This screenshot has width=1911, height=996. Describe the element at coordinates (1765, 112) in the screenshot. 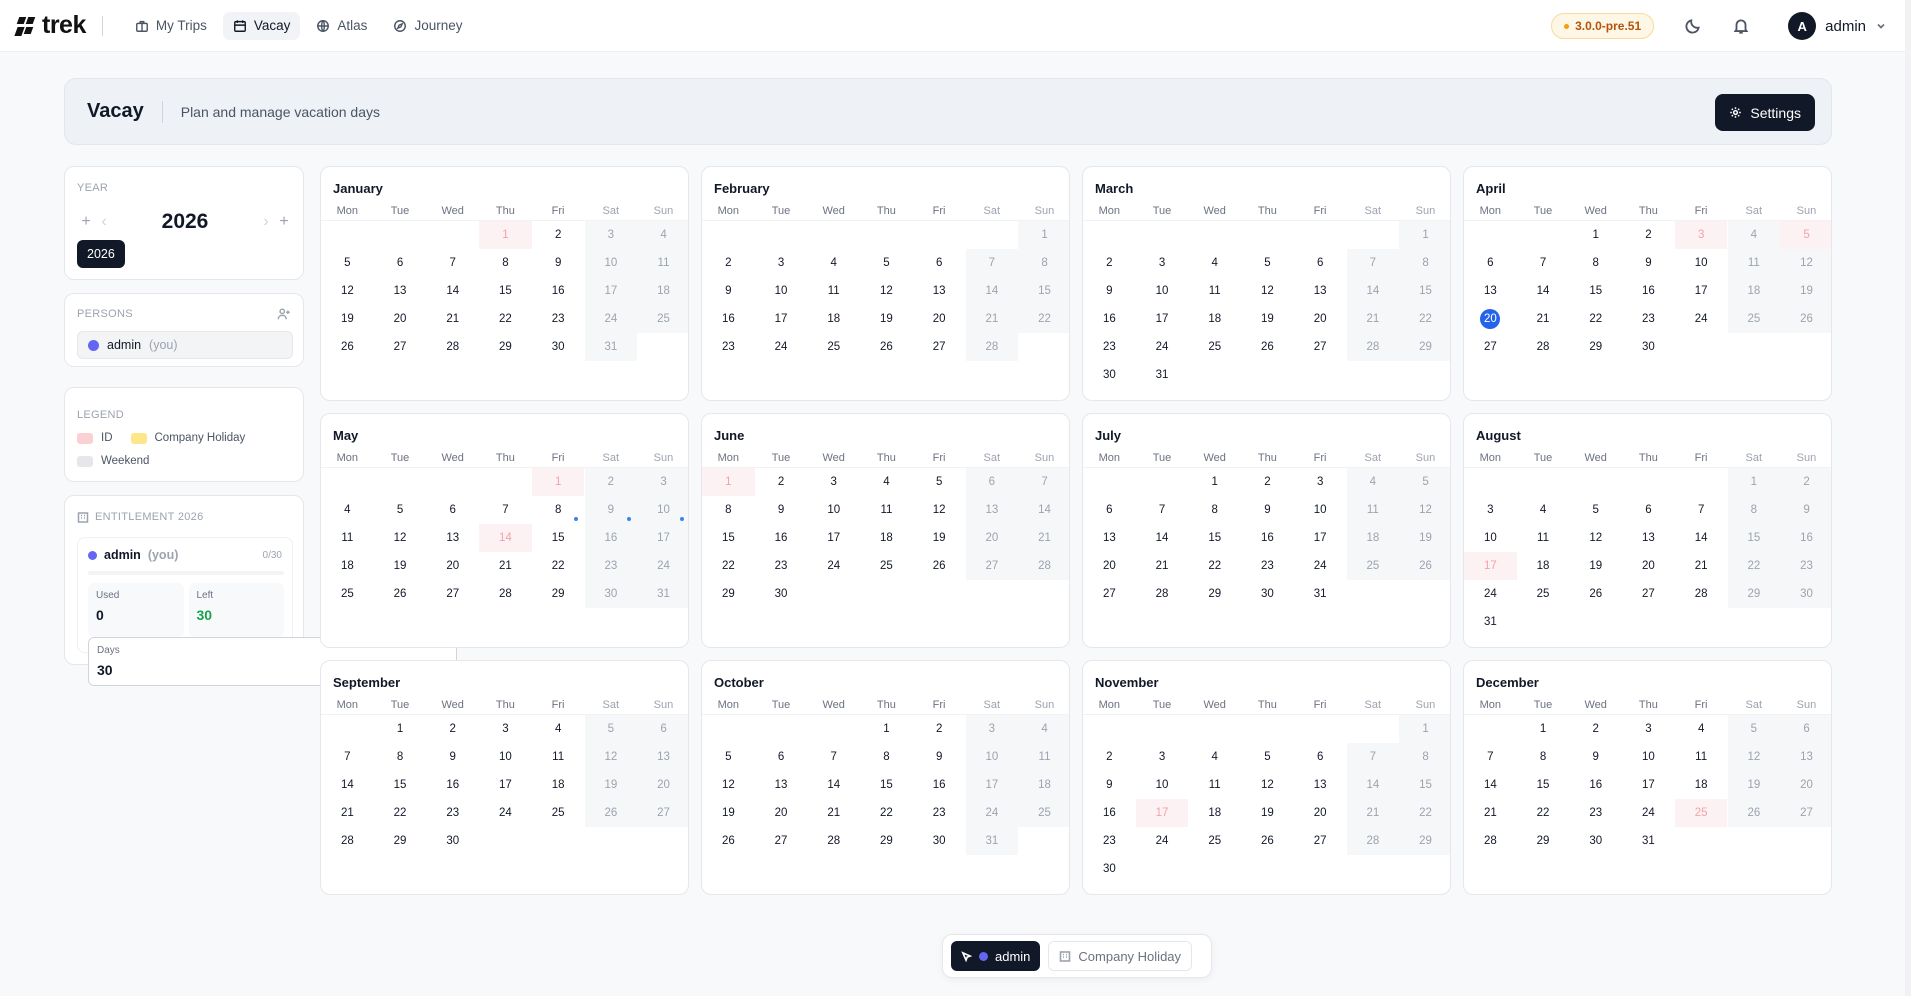

I see `settings-button: Settings` at that location.